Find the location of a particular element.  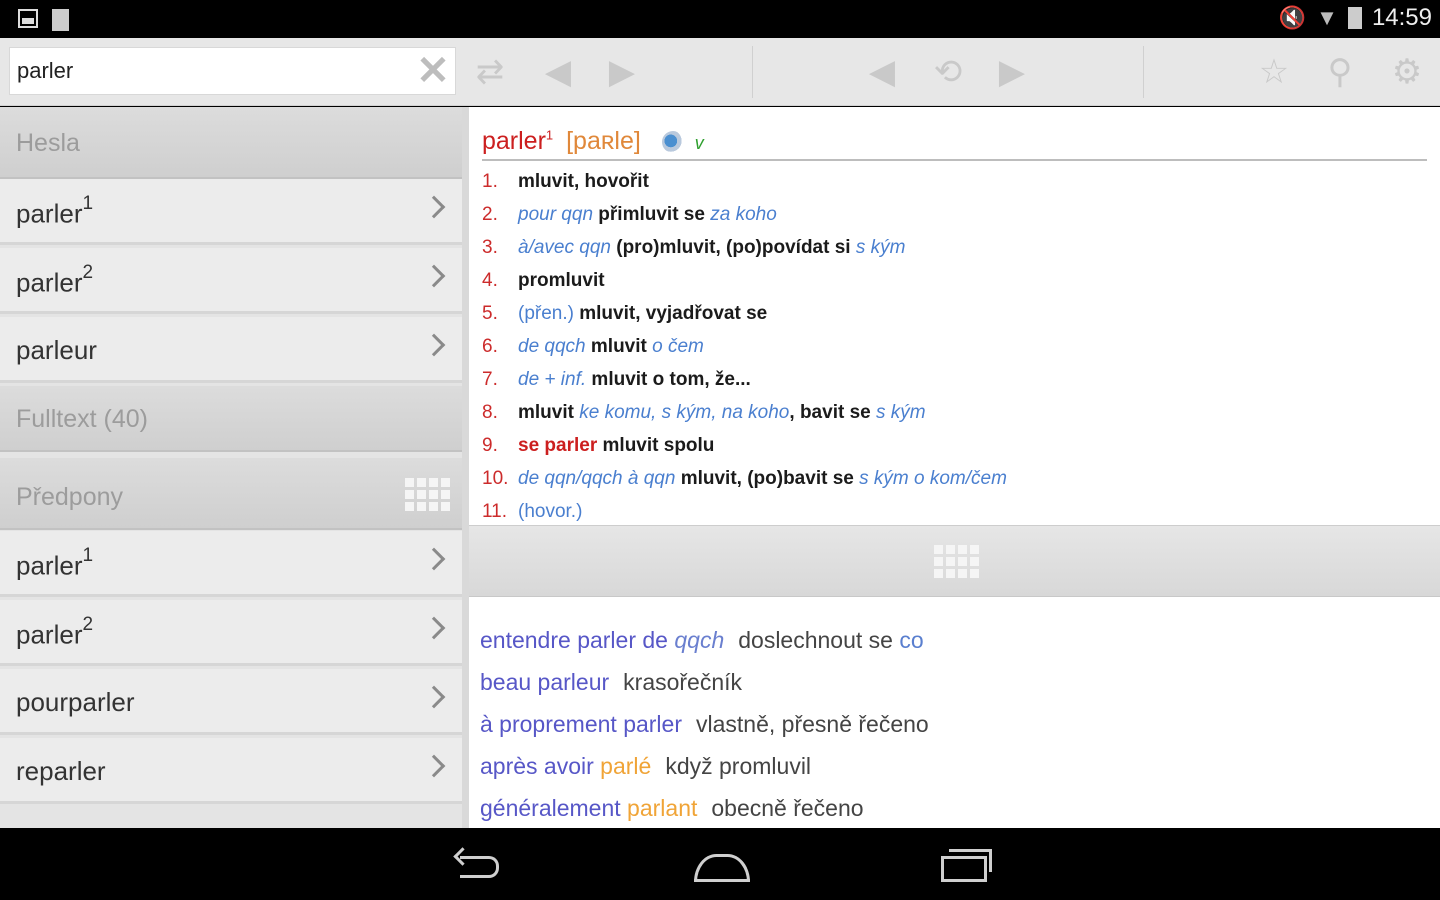

prefix-item: parler1 is located at coordinates (231, 564).